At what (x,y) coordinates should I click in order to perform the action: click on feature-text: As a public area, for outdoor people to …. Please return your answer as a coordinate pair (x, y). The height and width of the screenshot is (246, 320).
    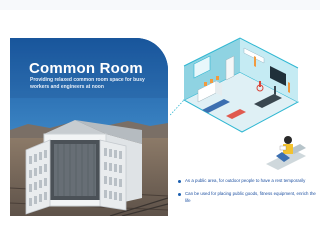
    Looking at the image, I should click on (245, 180).